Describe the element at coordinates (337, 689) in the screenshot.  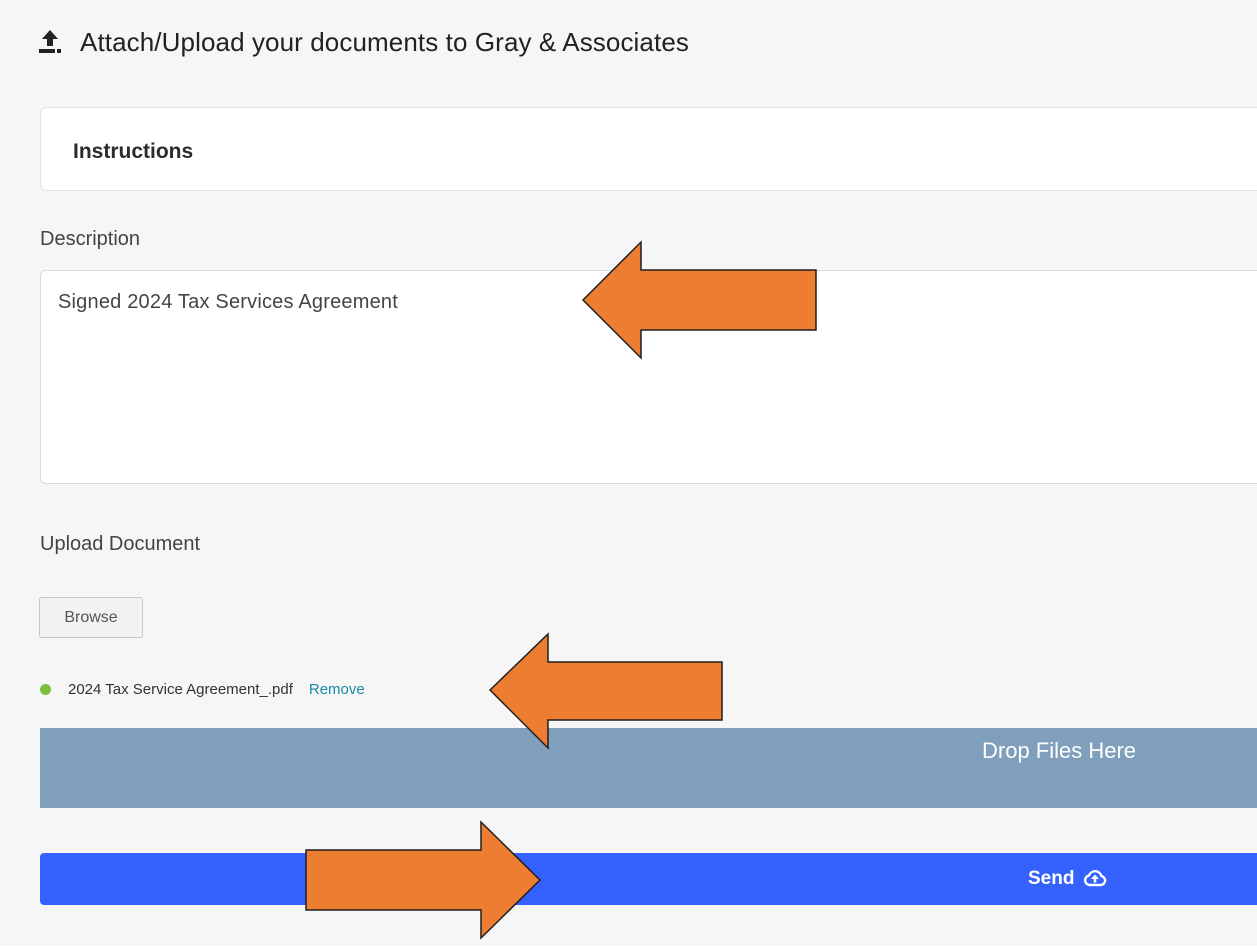
I see `remove-file-link: Remove` at that location.